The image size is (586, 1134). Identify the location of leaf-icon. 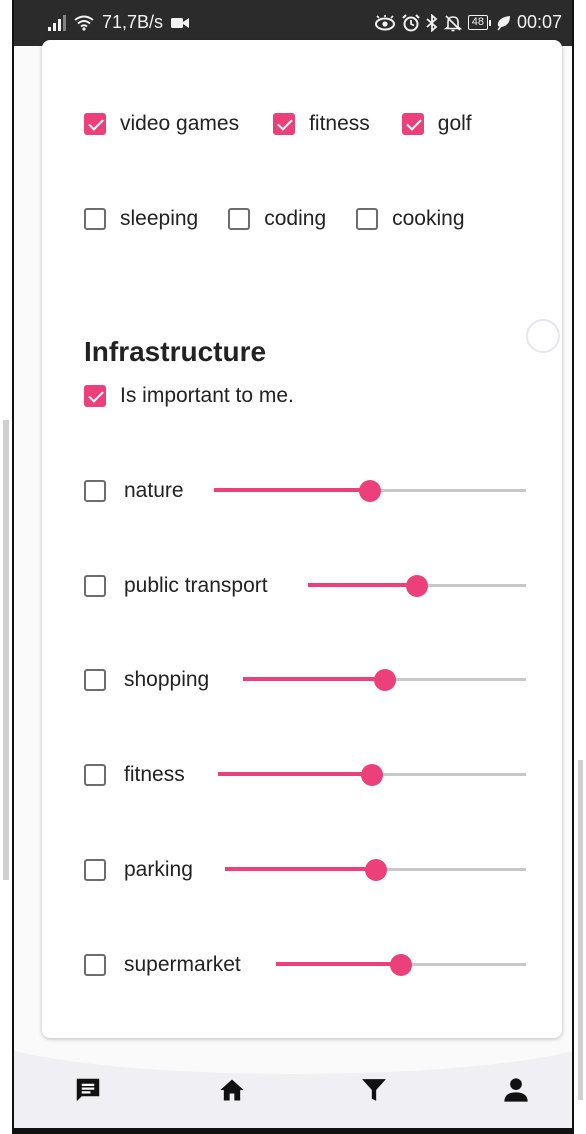
(503, 22).